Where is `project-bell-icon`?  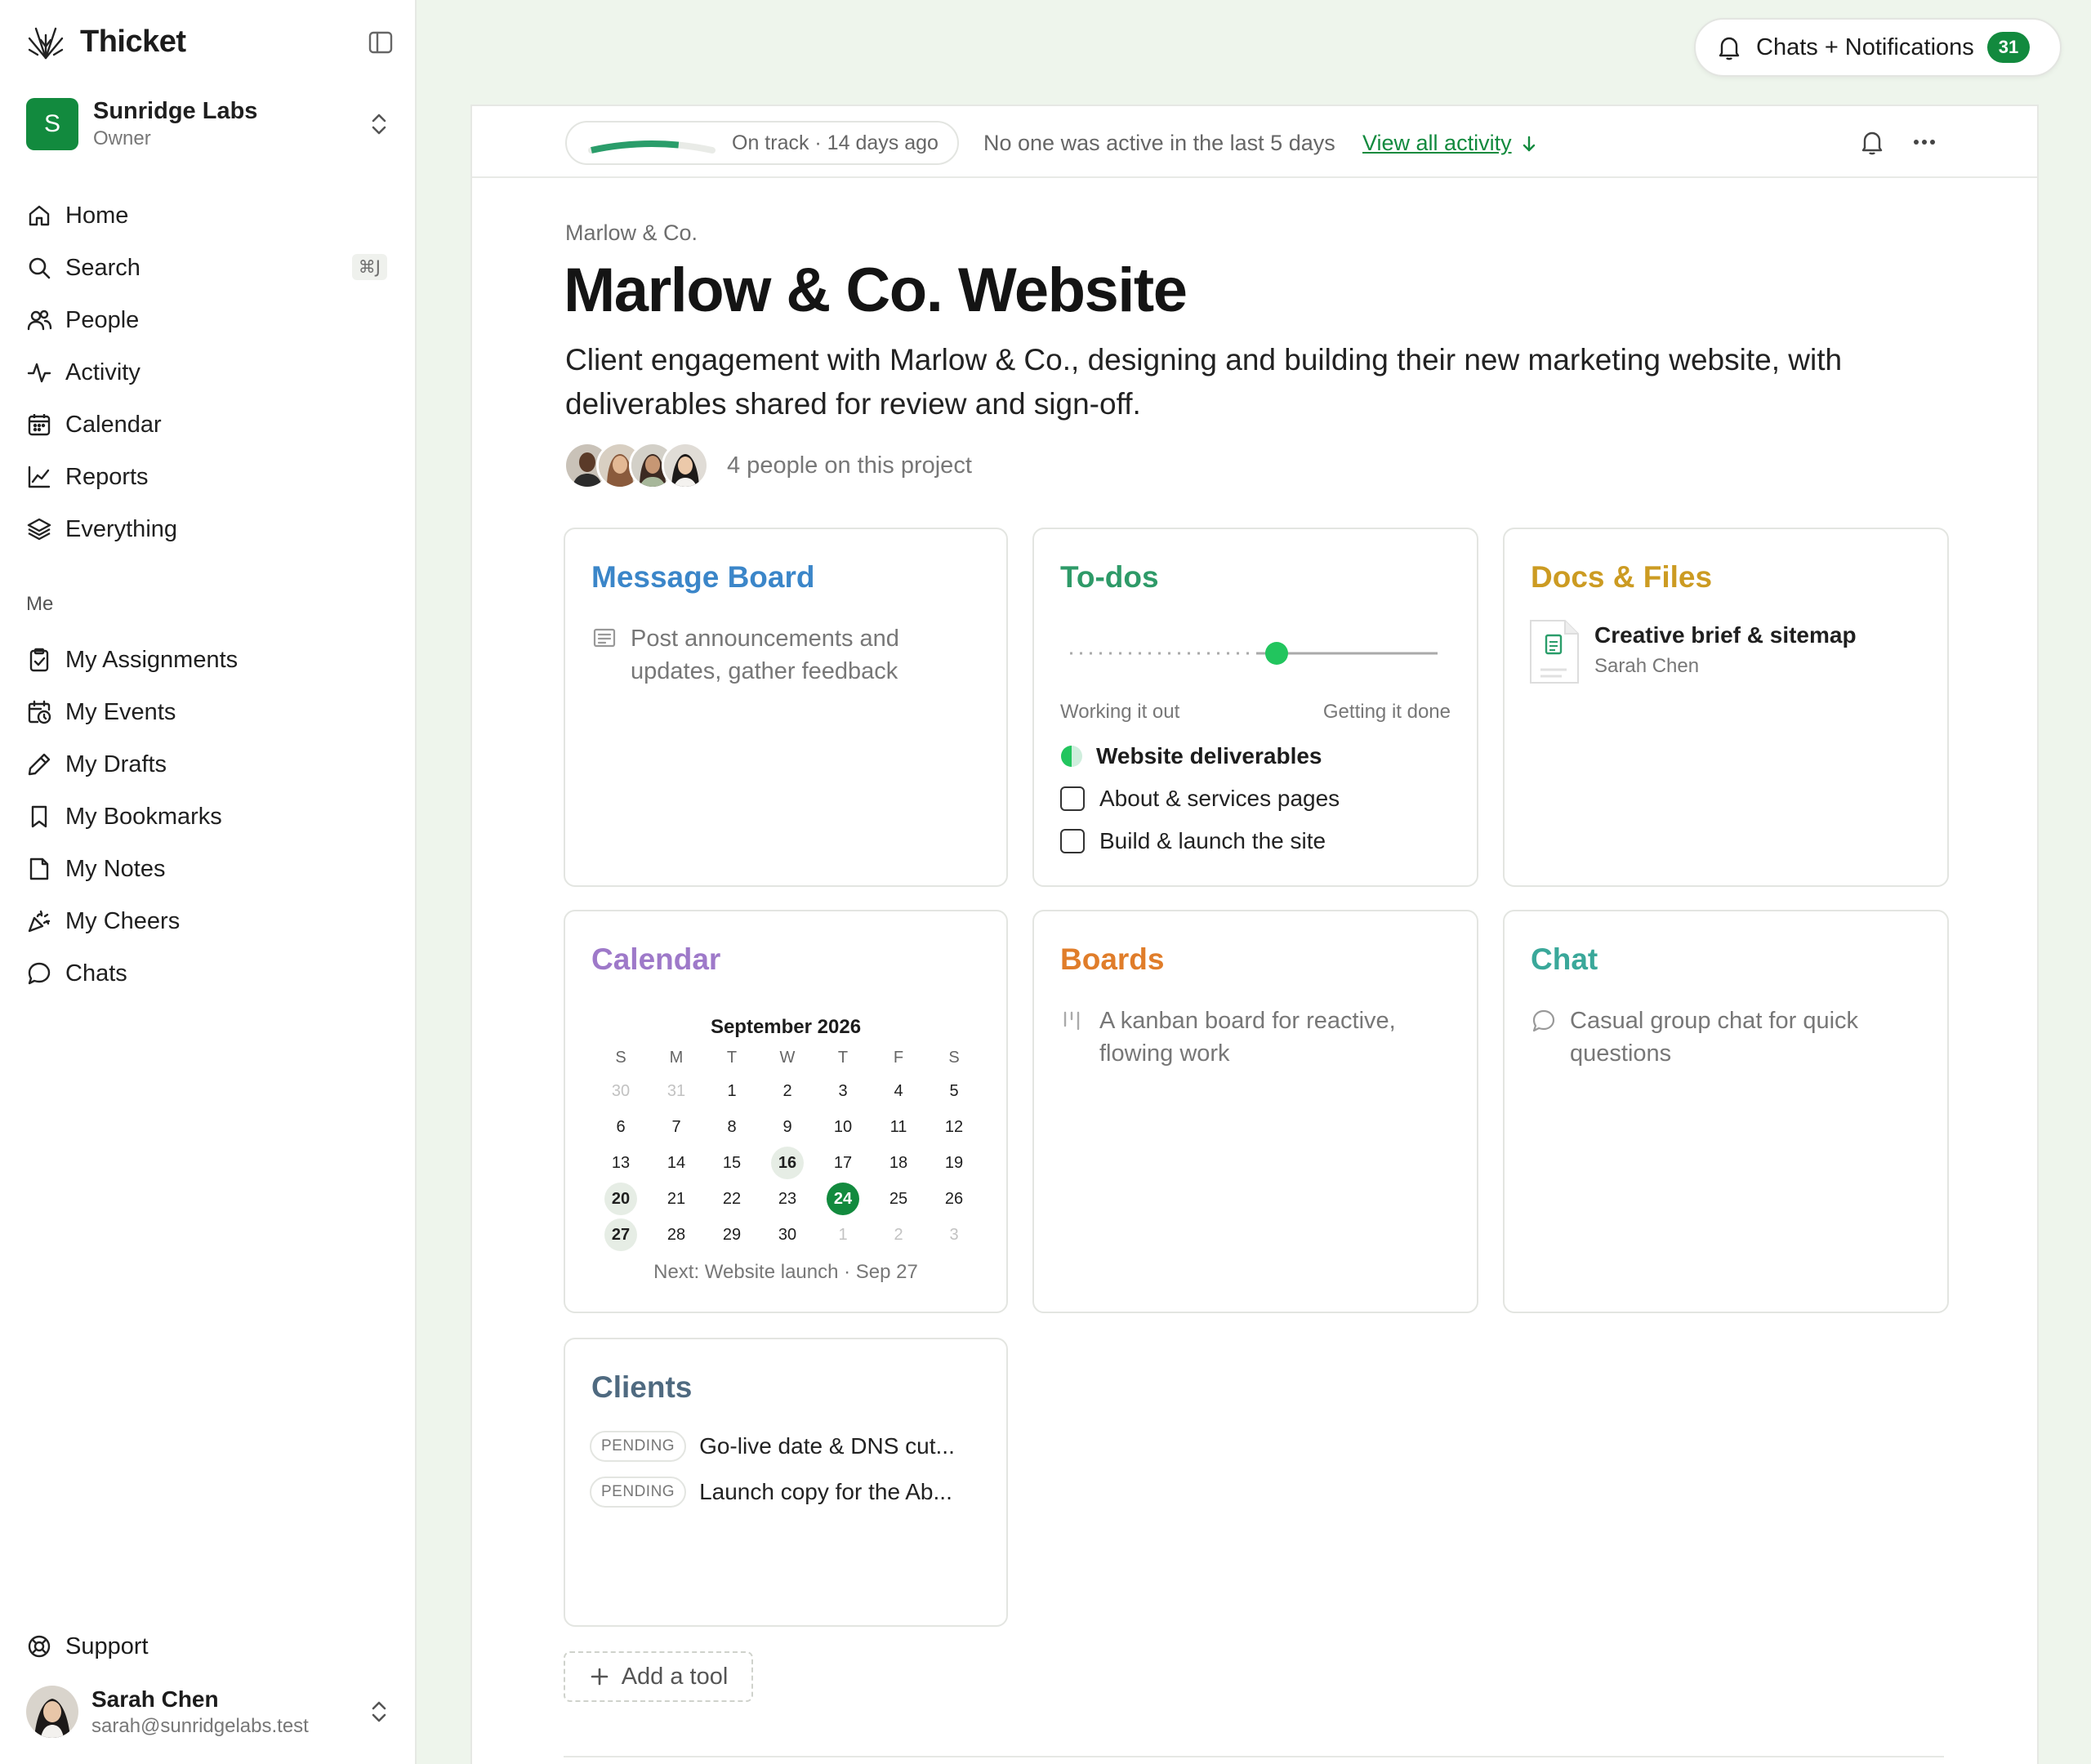
project-bell-icon is located at coordinates (1872, 142).